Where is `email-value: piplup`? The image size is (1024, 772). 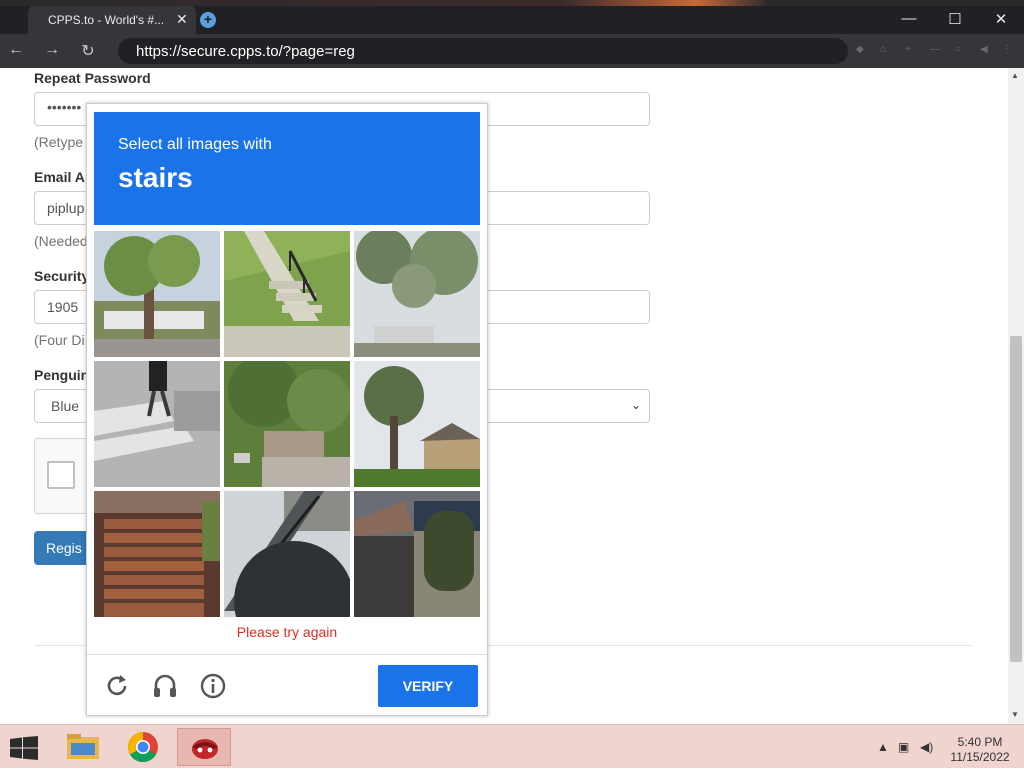
email-value: piplup is located at coordinates (66, 208).